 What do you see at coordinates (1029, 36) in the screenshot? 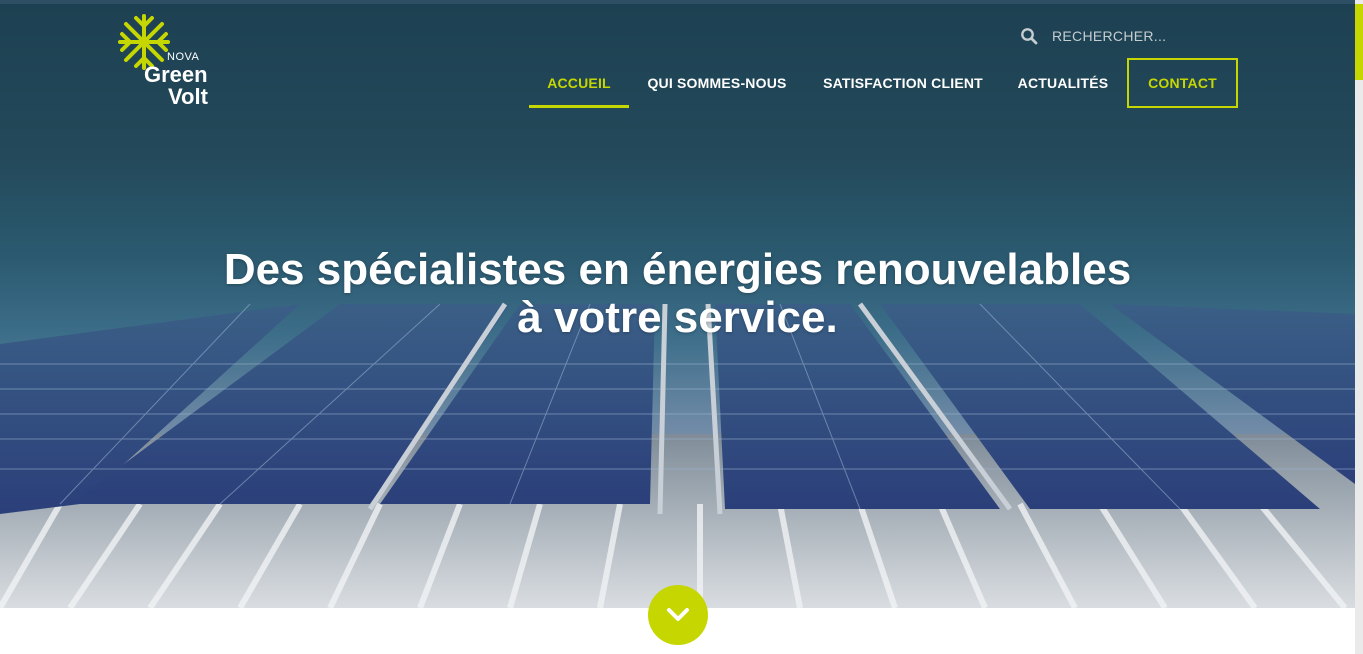
I see `search-icon` at bounding box center [1029, 36].